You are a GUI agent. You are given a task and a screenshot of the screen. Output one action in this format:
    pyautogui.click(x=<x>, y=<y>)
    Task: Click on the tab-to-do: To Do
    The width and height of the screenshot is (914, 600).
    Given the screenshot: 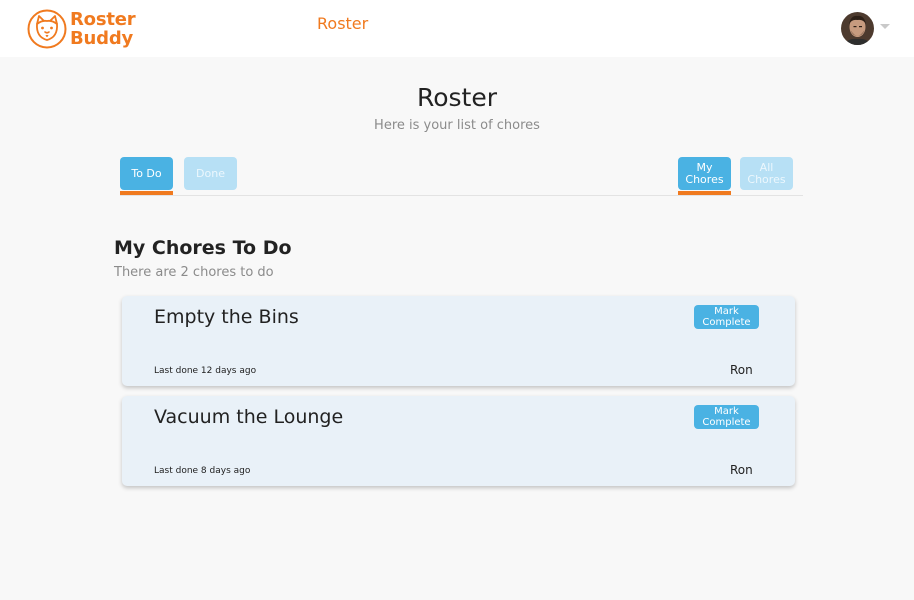 What is the action you would take?
    pyautogui.click(x=146, y=173)
    